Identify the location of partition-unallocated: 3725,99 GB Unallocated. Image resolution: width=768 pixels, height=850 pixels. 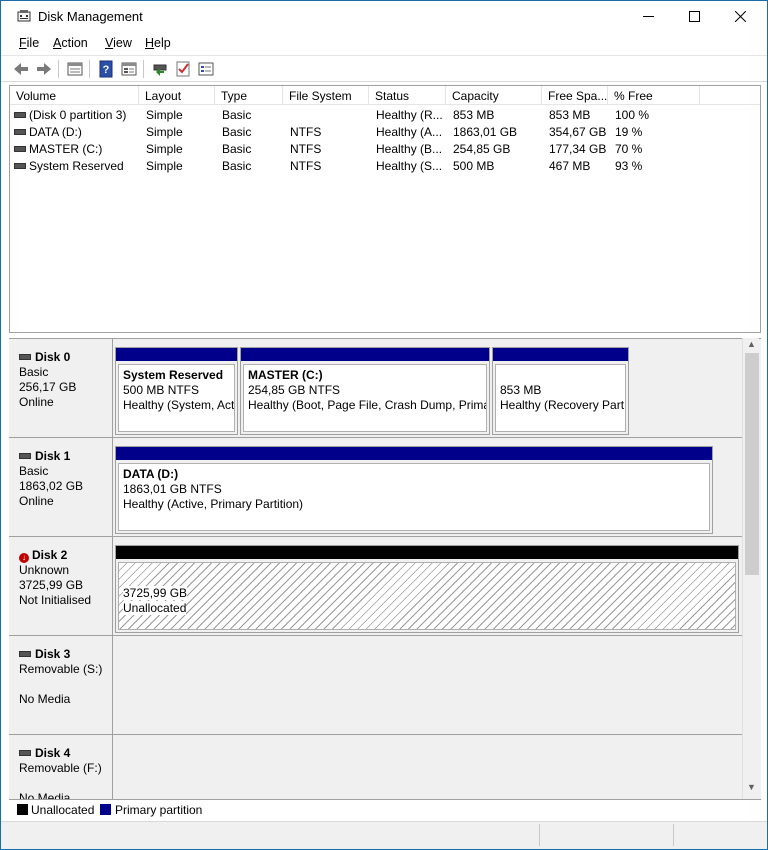
(427, 589).